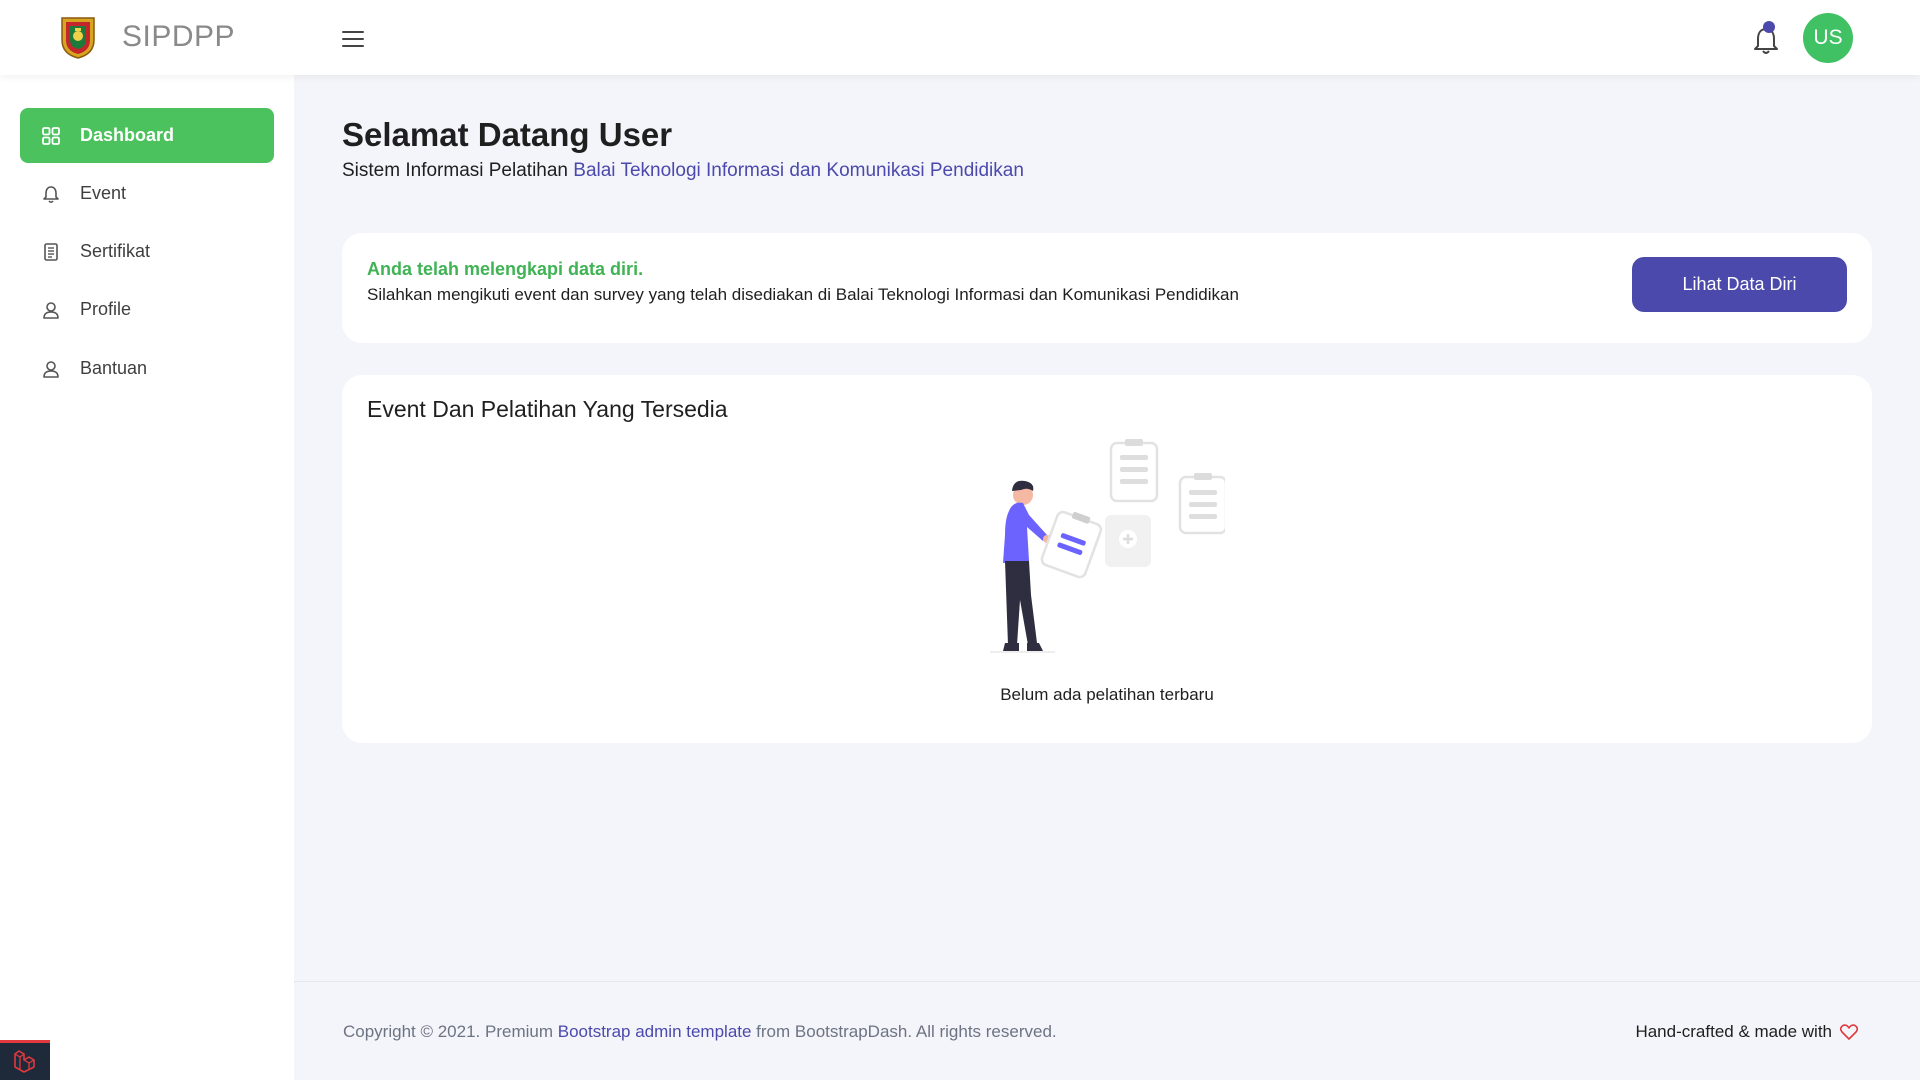 Image resolution: width=1920 pixels, height=1080 pixels. Describe the element at coordinates (458, 170) in the screenshot. I see `subtitle-text: Sistem Informasi Pelatihan` at that location.